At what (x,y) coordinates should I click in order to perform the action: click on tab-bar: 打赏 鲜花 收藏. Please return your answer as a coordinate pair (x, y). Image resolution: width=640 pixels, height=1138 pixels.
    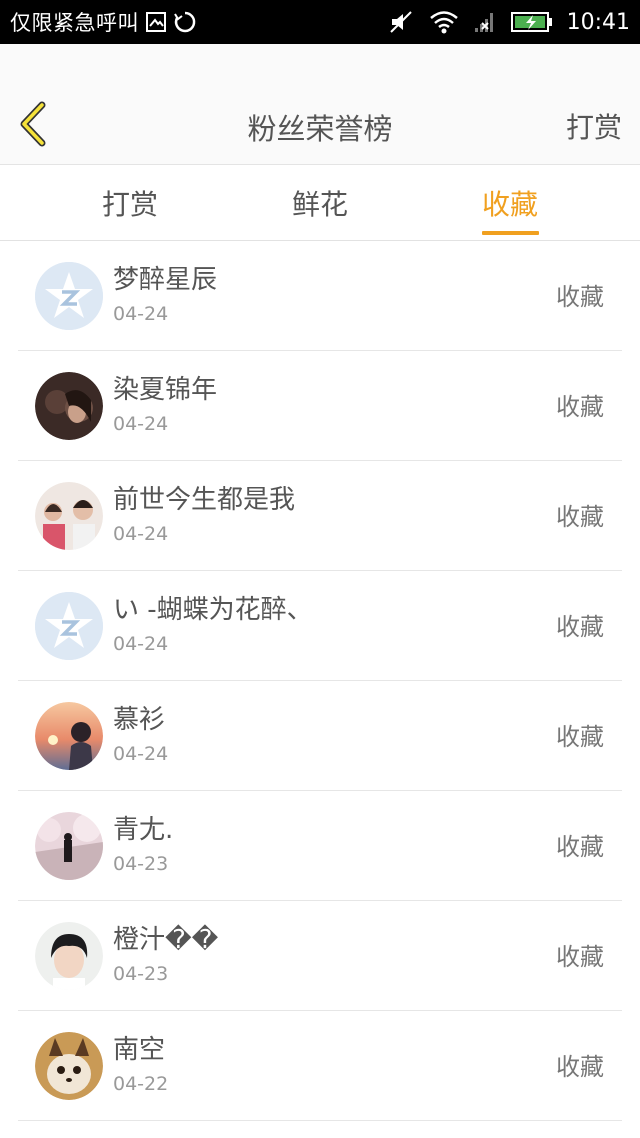
    Looking at the image, I should click on (320, 203).